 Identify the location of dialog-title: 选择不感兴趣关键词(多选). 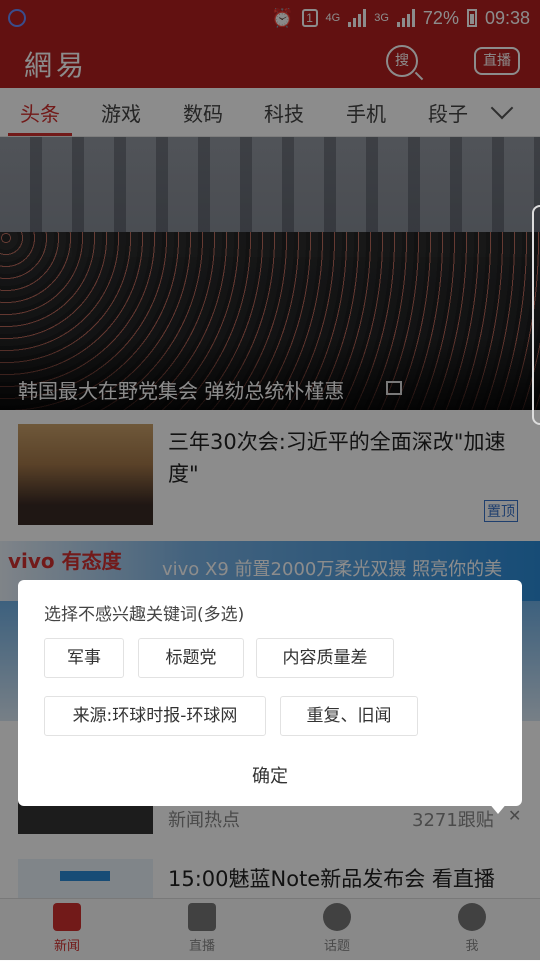
(144, 615).